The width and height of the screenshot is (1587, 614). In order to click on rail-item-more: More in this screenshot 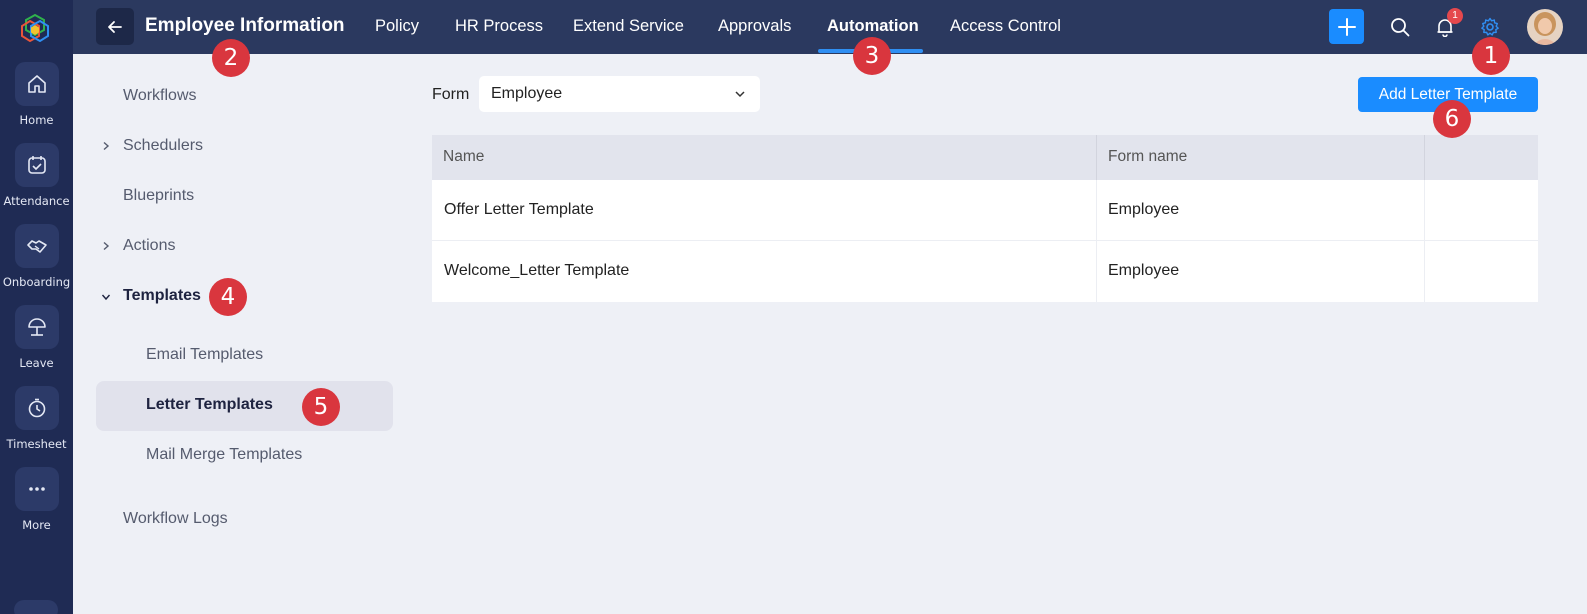, I will do `click(36, 499)`.